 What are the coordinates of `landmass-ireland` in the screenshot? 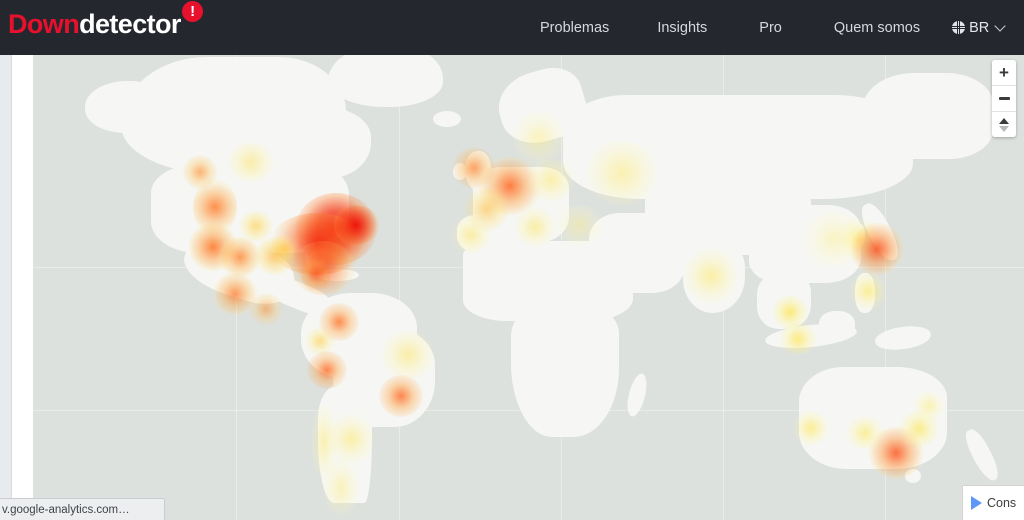 It's located at (460, 171).